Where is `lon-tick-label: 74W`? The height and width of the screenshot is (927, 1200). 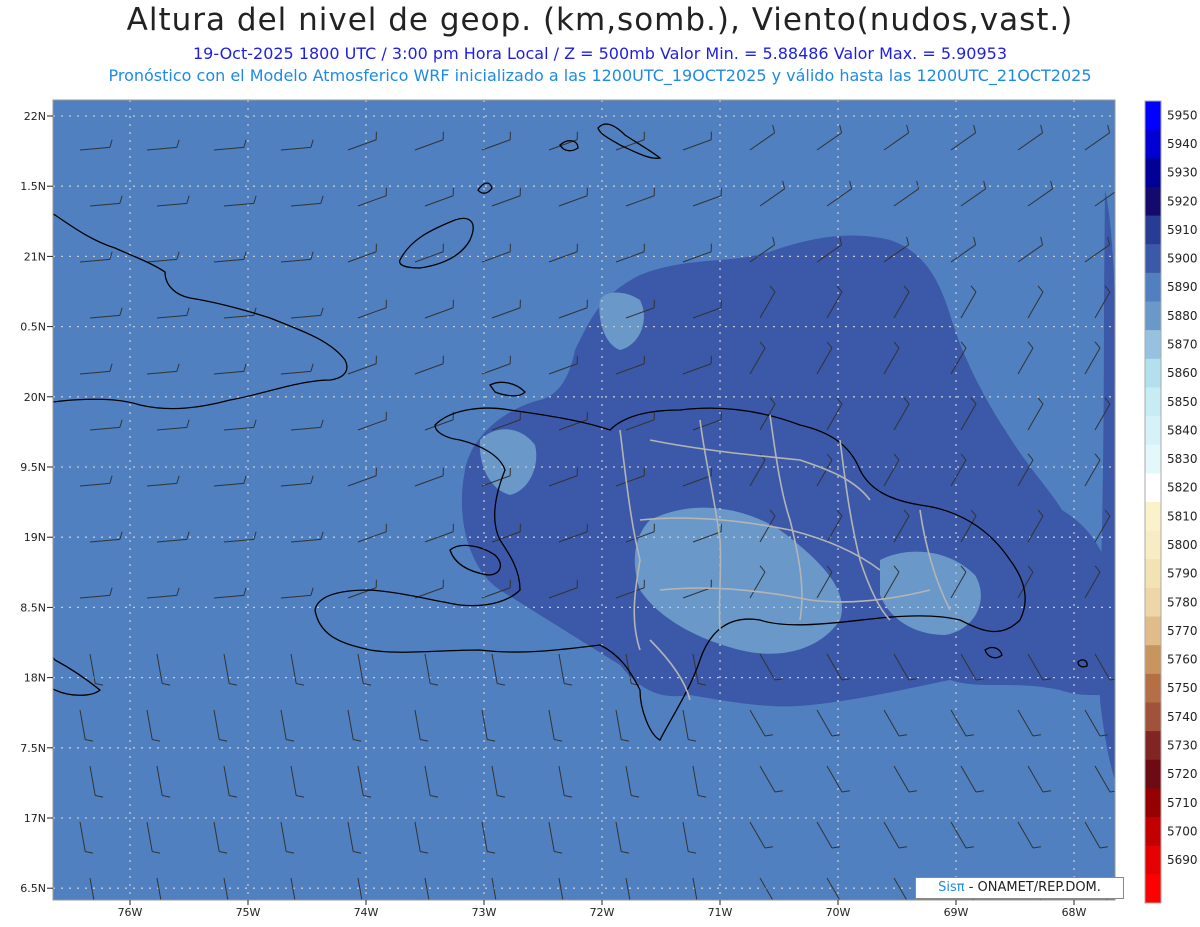 lon-tick-label: 74W is located at coordinates (366, 912).